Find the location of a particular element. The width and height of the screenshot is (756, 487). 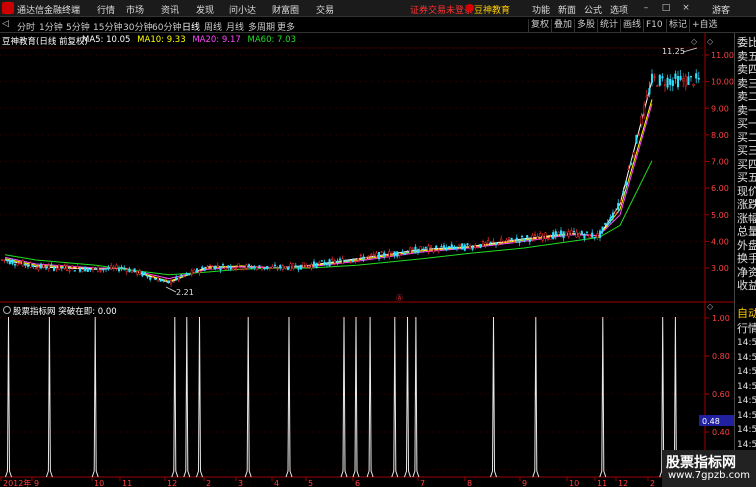

indicator-diamond-icon: ◇ is located at coordinates (710, 306).